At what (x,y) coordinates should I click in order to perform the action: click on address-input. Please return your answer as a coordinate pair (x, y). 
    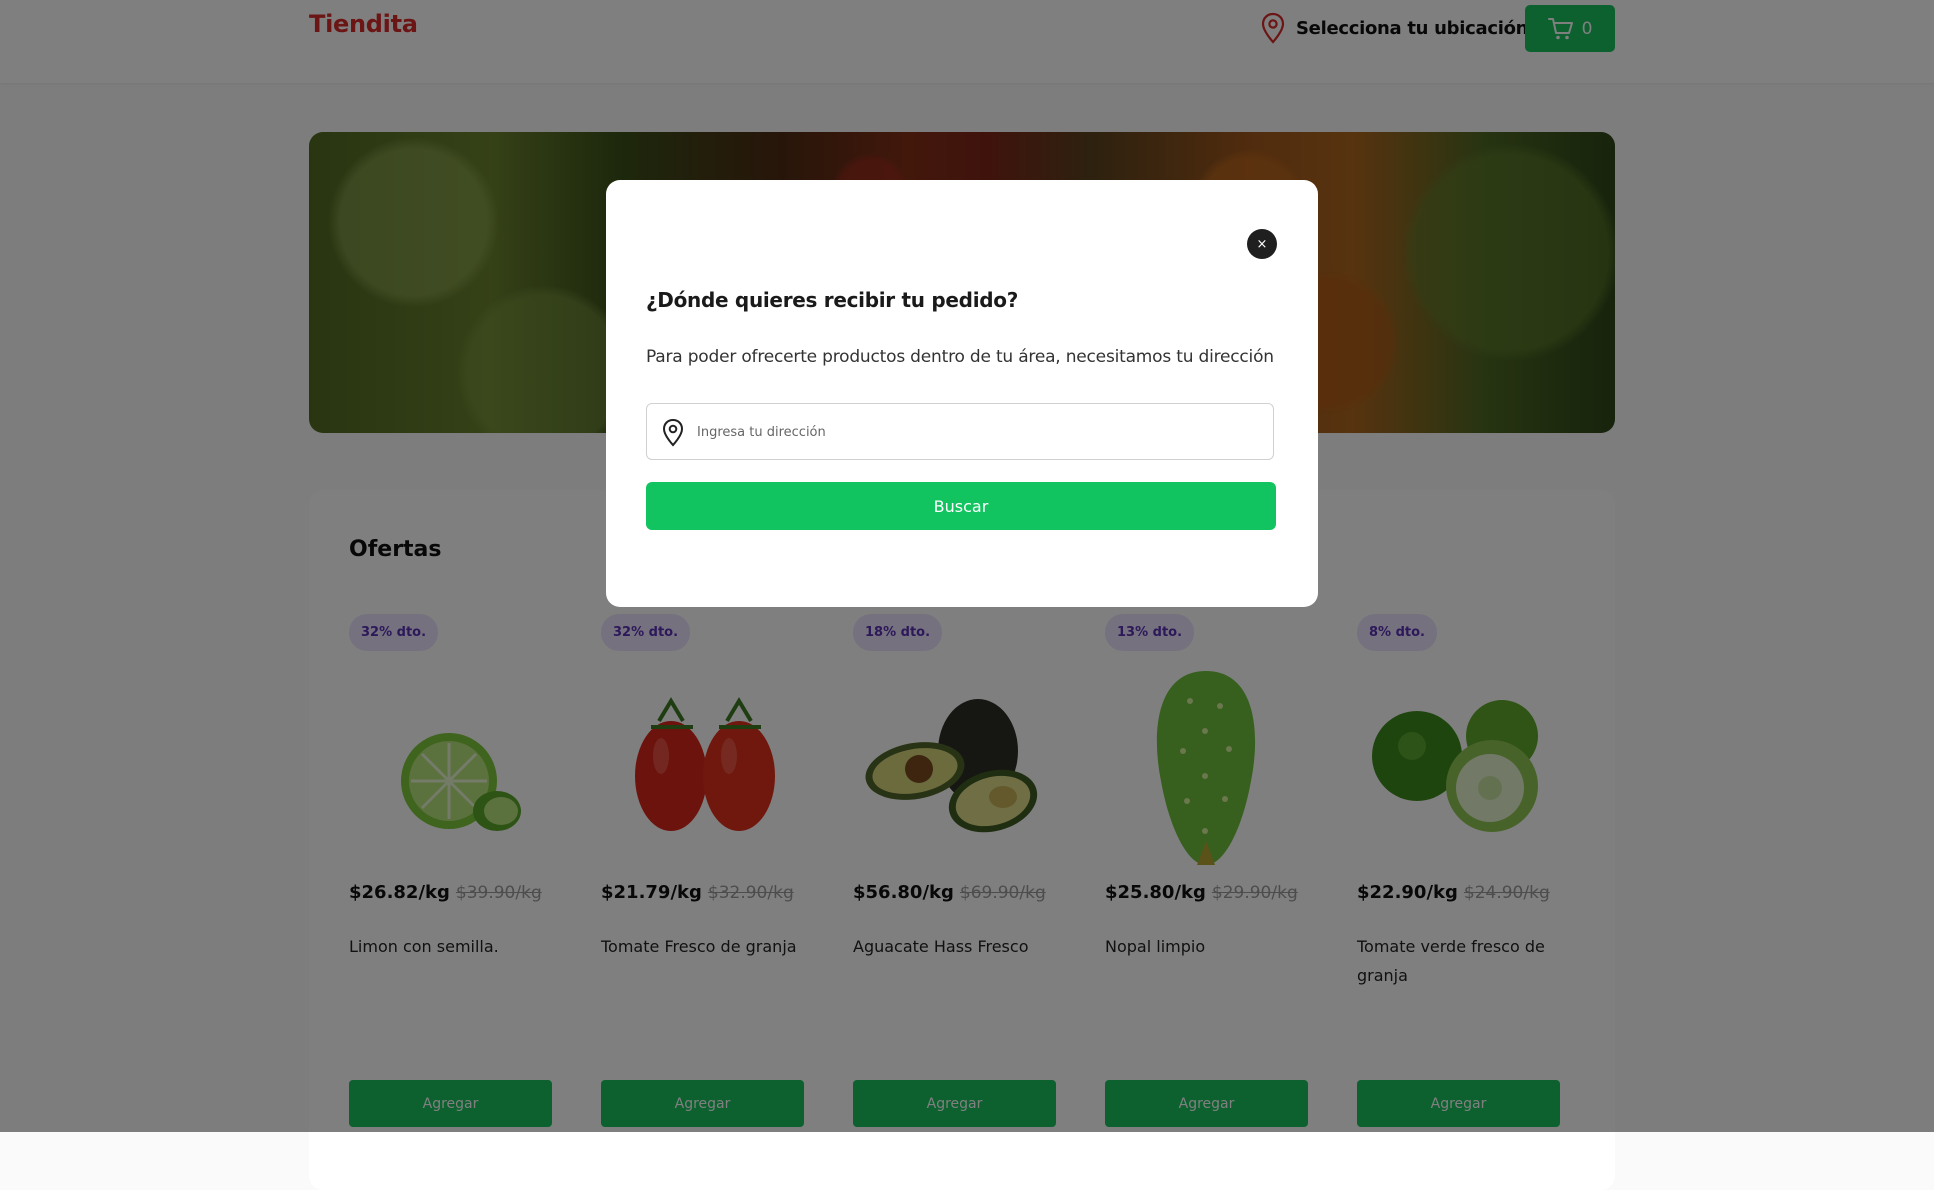
    Looking at the image, I should click on (982, 432).